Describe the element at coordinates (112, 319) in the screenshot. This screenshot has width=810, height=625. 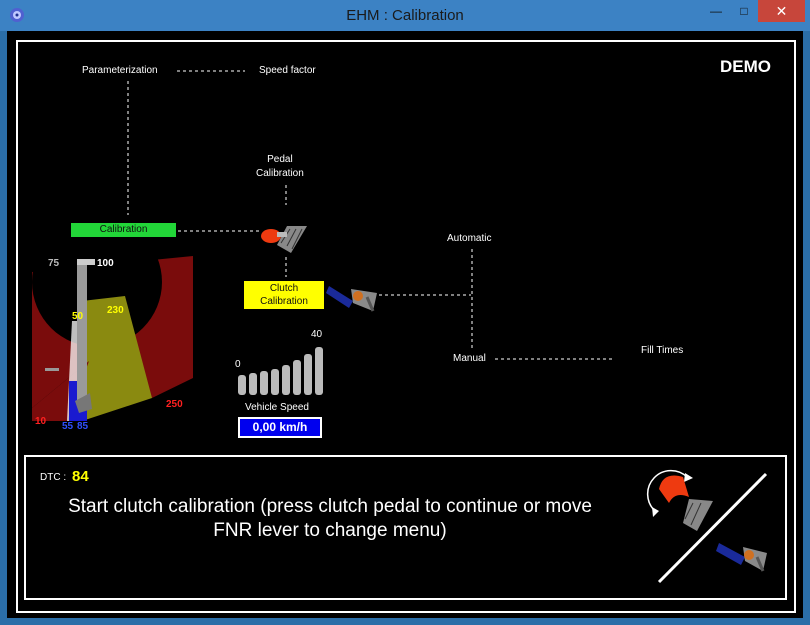
I see `transmission-gauge` at that location.